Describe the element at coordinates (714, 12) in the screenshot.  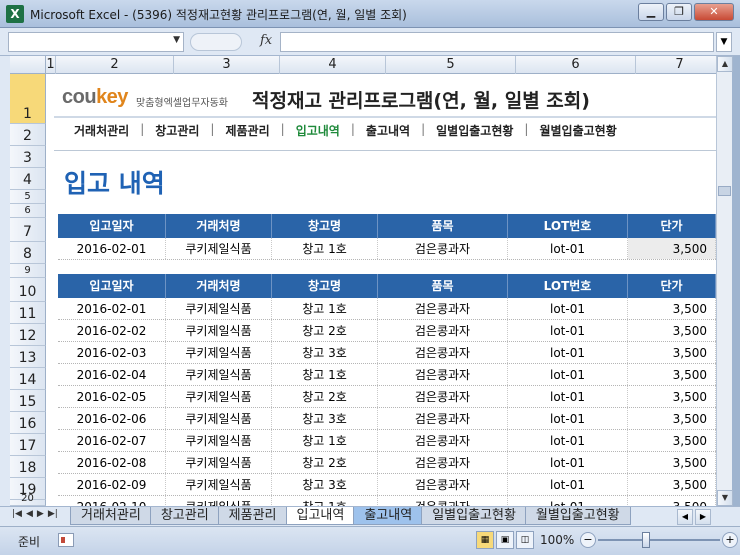
I see `close-button: ✕` at that location.